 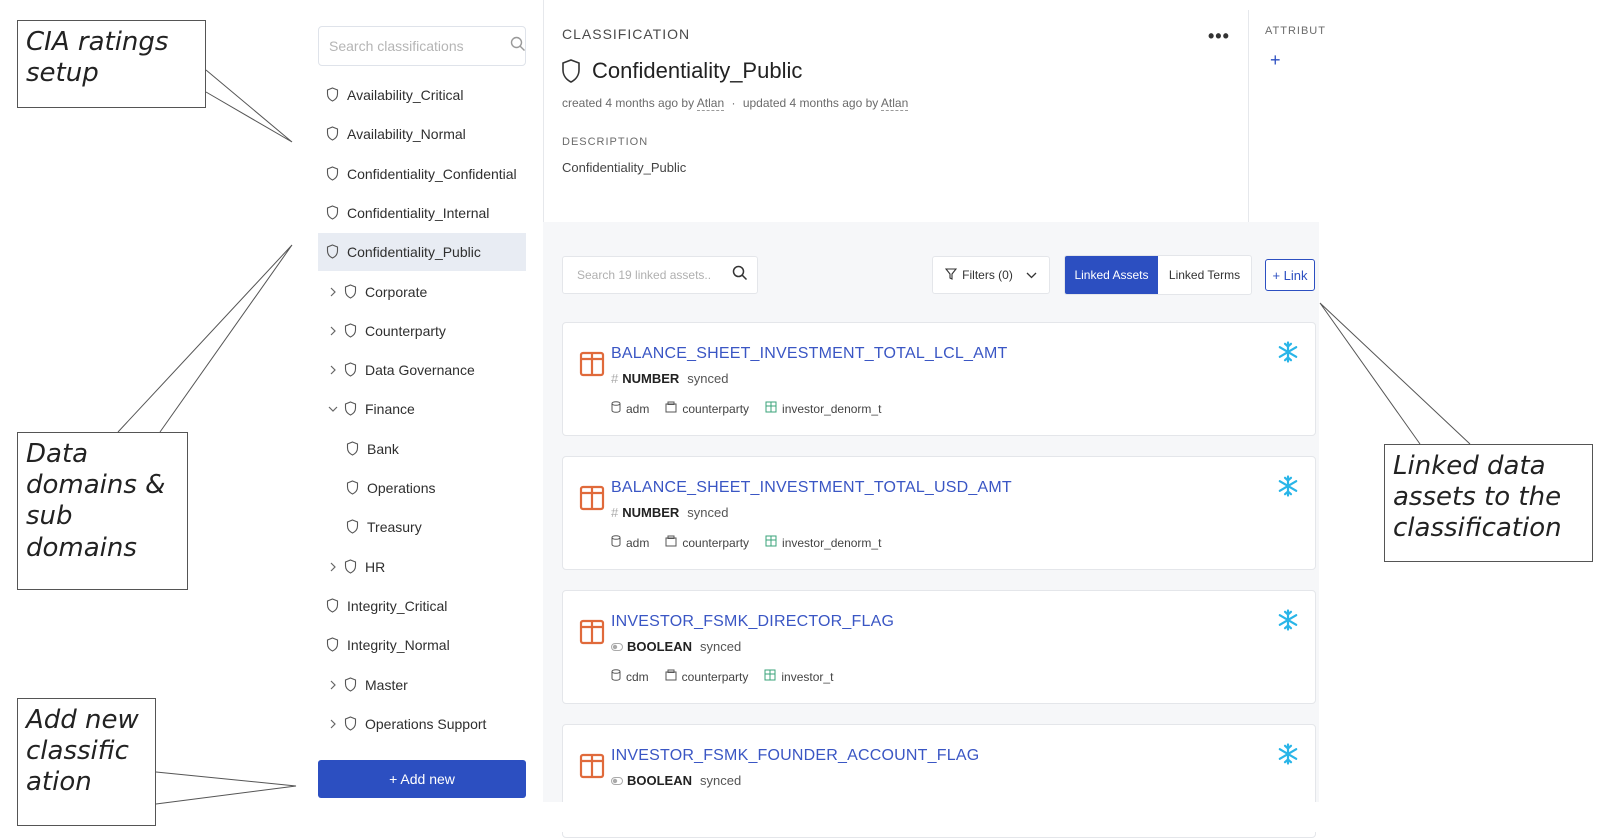 I want to click on sidebar-item: Corporate, so click(x=422, y=292).